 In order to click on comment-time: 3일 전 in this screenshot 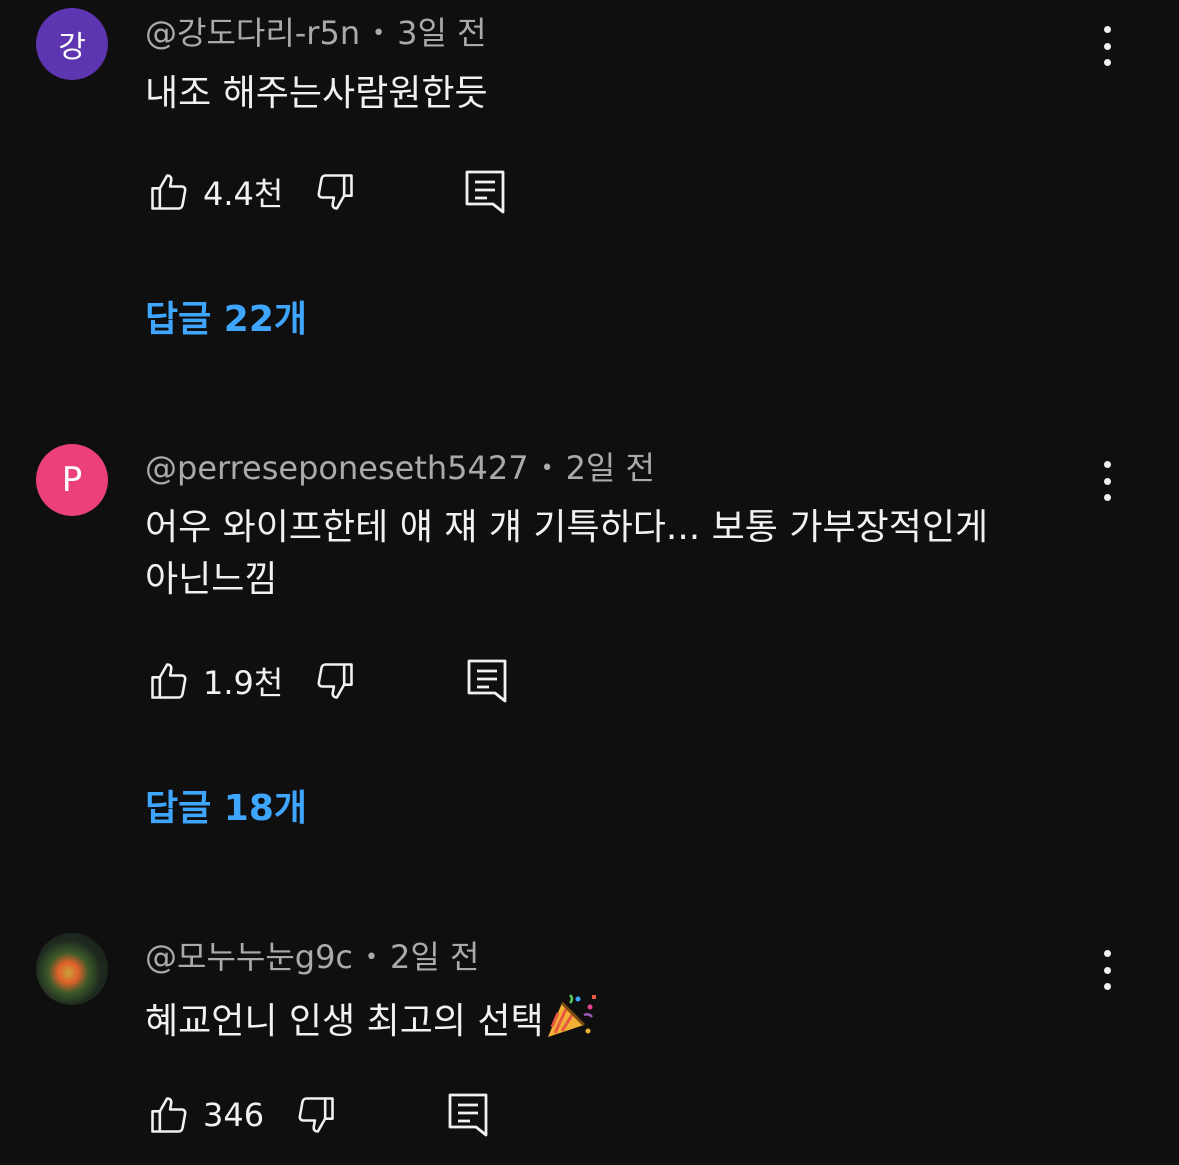, I will do `click(442, 33)`.